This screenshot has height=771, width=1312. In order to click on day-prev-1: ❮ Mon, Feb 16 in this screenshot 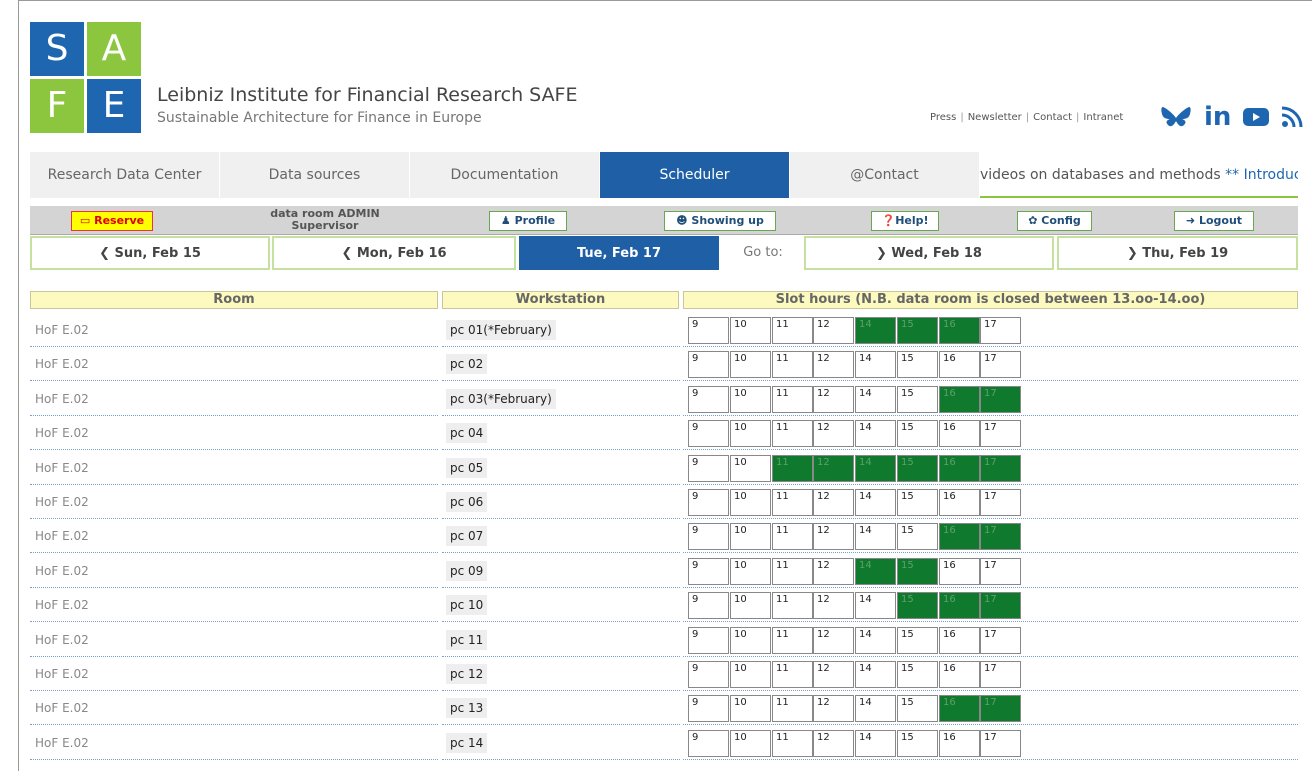, I will do `click(394, 253)`.